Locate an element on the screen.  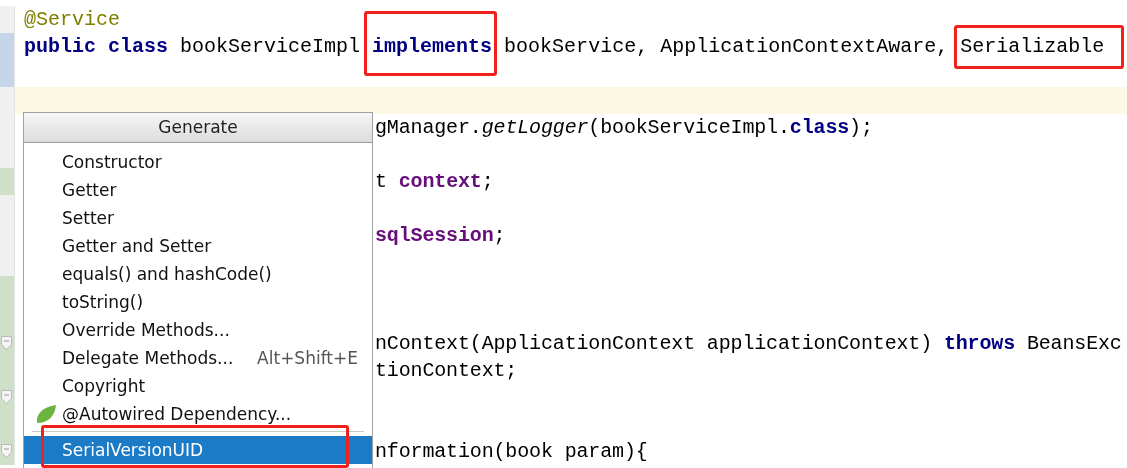
menu-title: Generate is located at coordinates (198, 128).